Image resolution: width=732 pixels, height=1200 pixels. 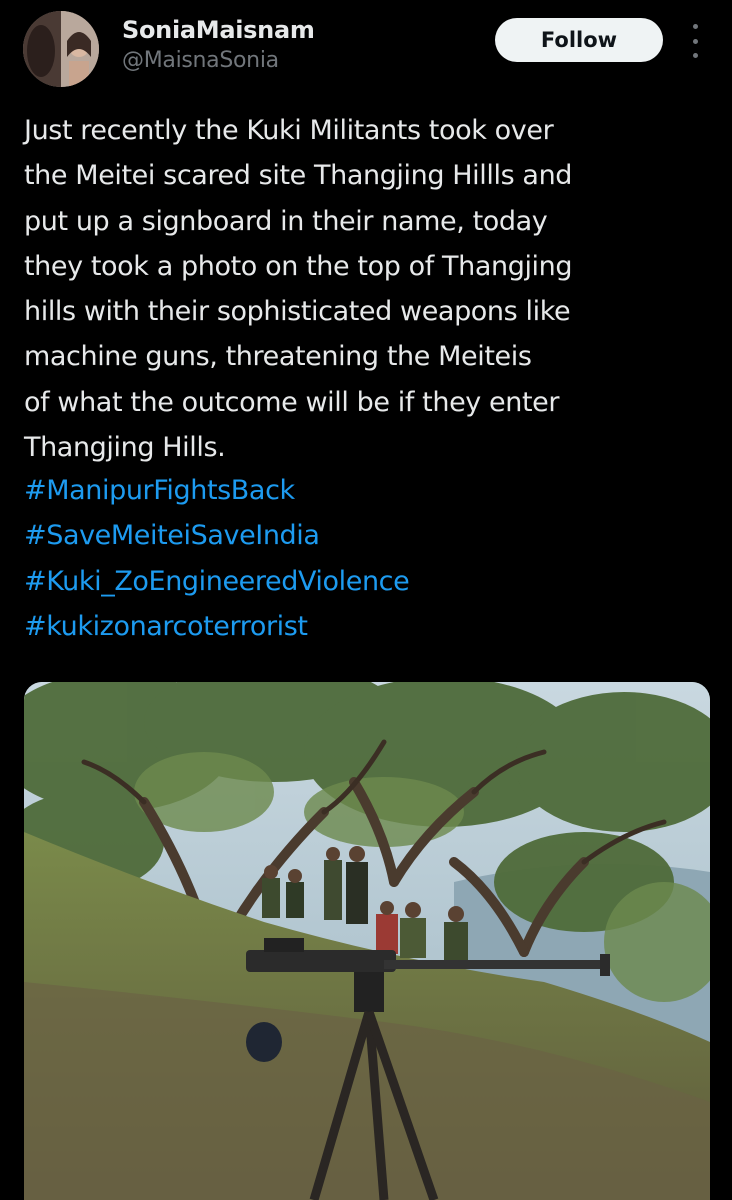 I want to click on avatar, so click(x=61, y=49).